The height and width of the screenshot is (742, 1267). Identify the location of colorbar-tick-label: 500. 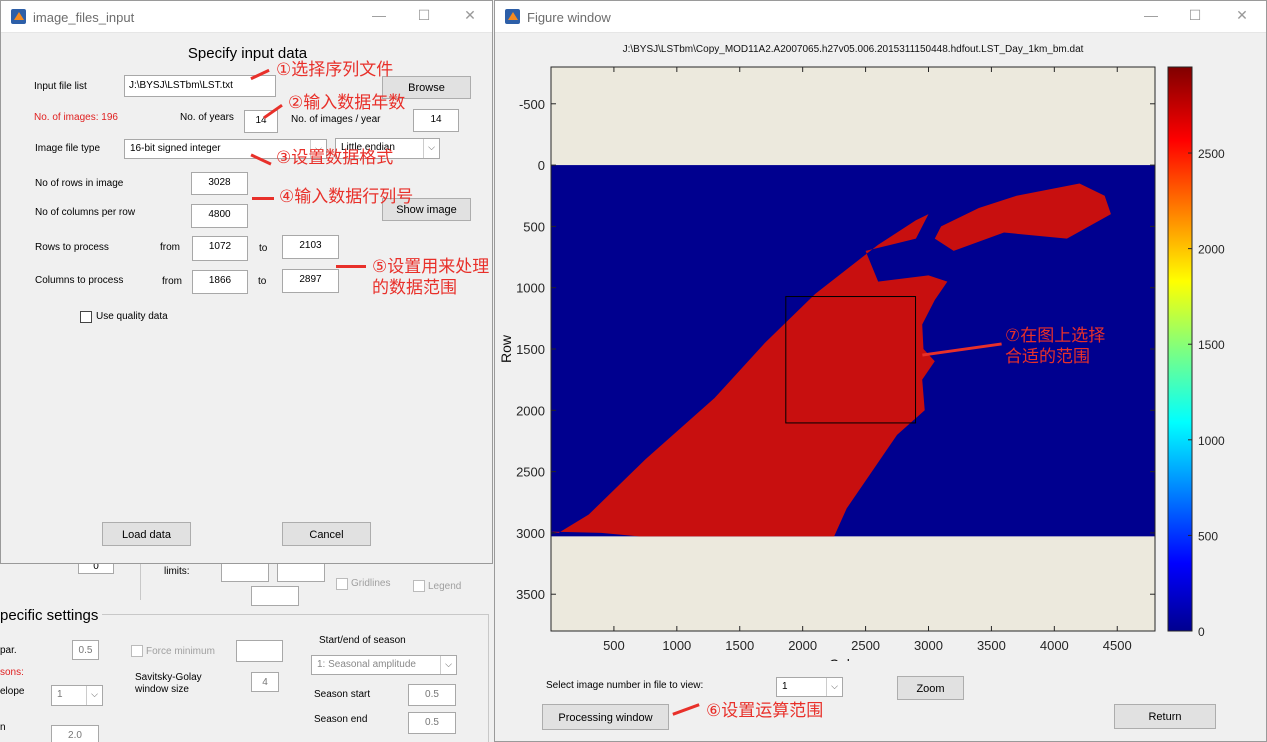
(1208, 536).